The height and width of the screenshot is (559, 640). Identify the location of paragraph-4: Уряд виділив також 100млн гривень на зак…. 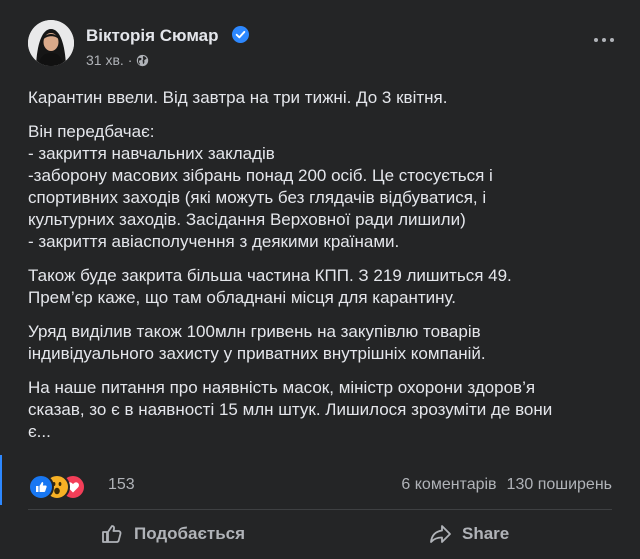
(323, 343).